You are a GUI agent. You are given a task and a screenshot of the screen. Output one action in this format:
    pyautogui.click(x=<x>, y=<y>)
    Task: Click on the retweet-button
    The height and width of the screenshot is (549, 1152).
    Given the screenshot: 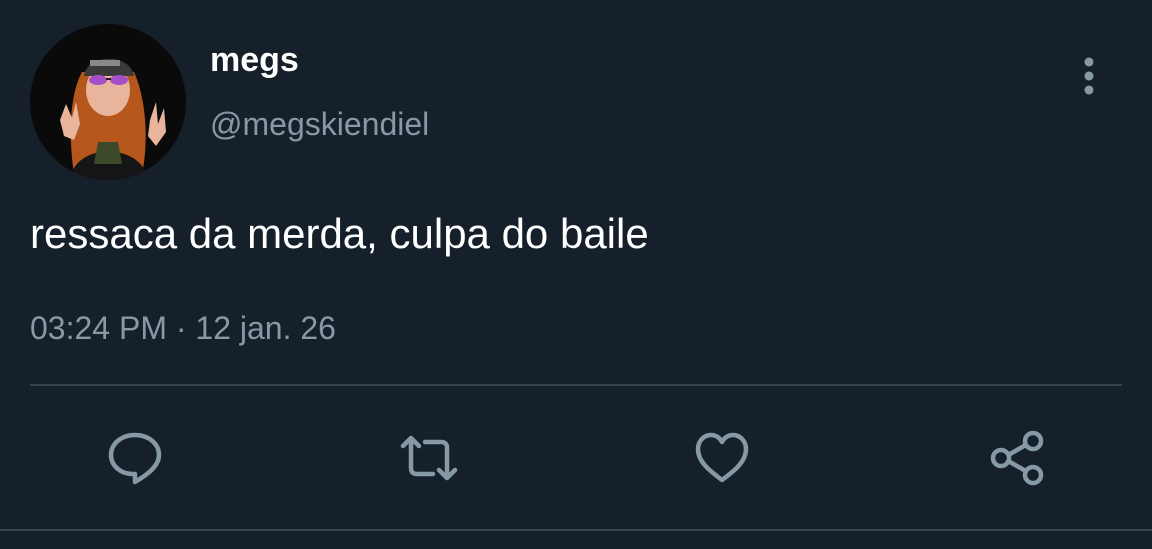 What is the action you would take?
    pyautogui.click(x=429, y=458)
    